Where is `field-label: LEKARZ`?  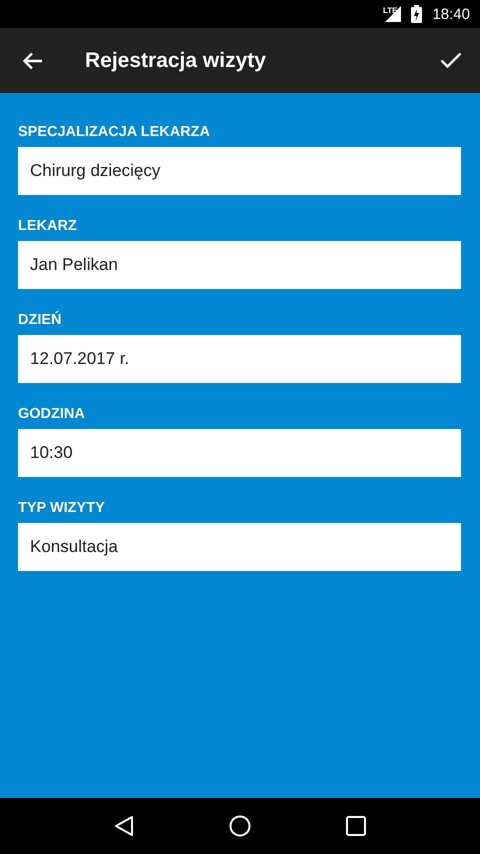 field-label: LEKARZ is located at coordinates (48, 226).